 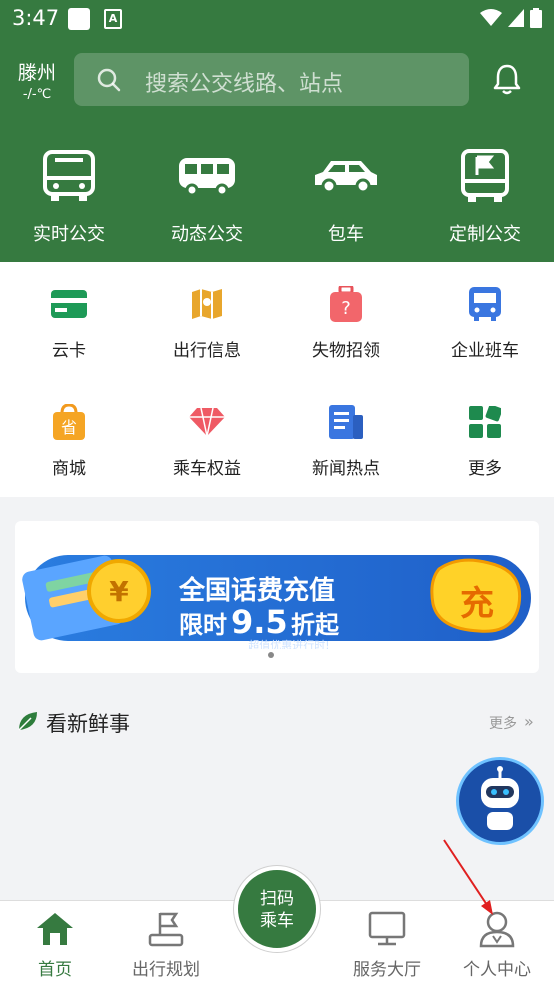 I want to click on banner-line2b: 9.5, so click(x=259, y=622).